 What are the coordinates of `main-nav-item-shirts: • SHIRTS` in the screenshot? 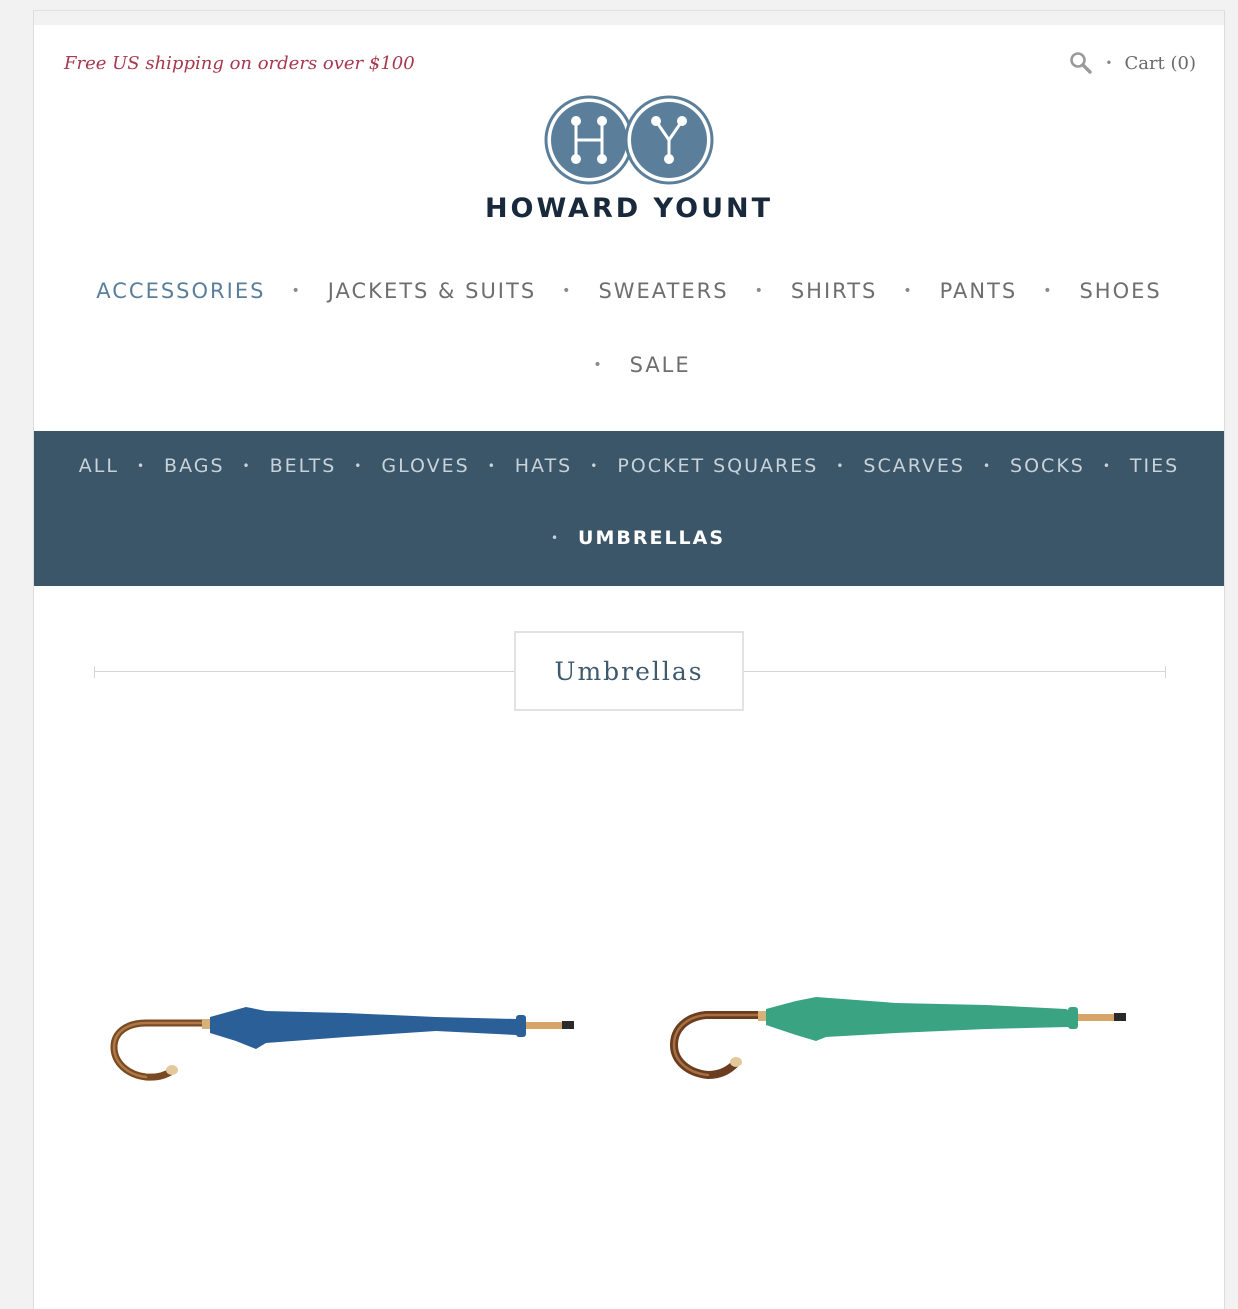 It's located at (803, 291).